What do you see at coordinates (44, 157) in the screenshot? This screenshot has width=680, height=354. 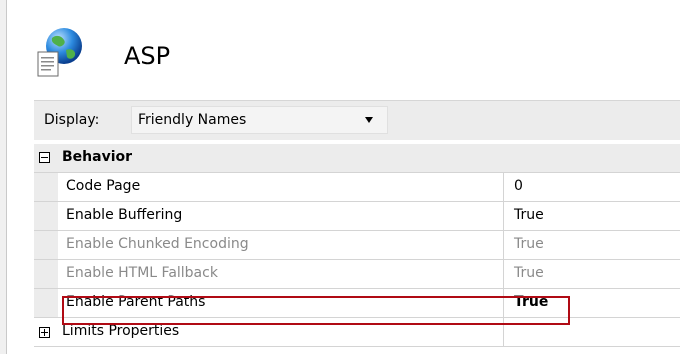 I see `collapse-icon` at bounding box center [44, 157].